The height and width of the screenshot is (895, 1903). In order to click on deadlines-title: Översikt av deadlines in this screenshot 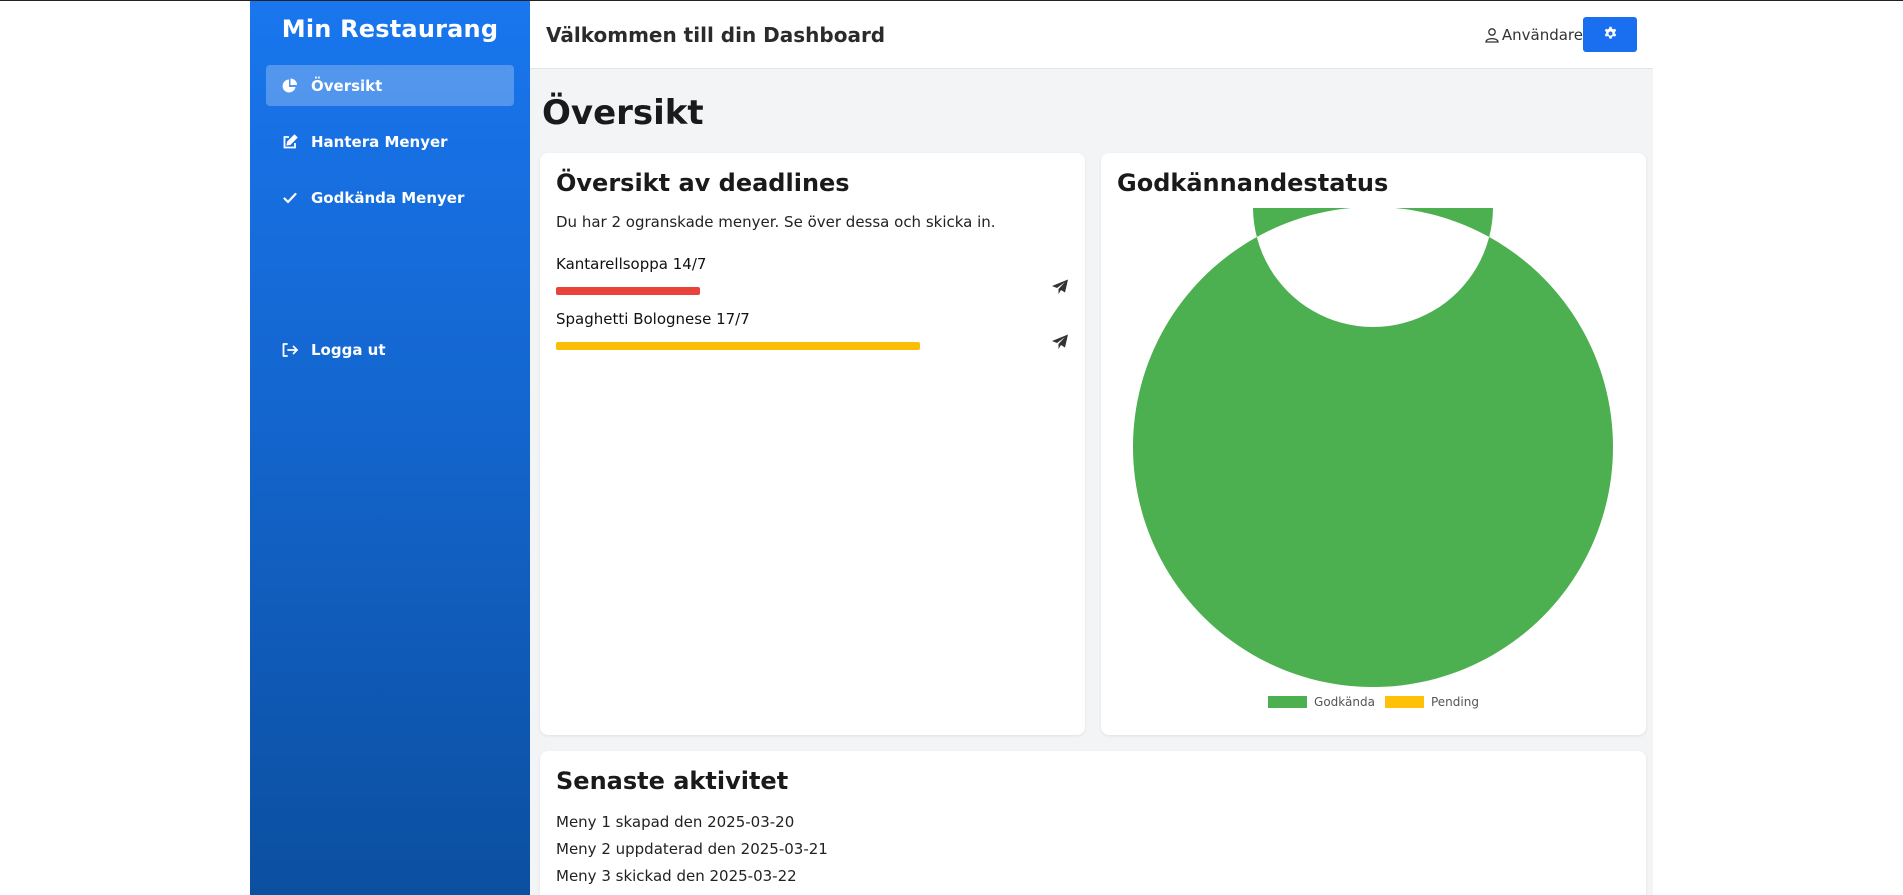, I will do `click(703, 183)`.